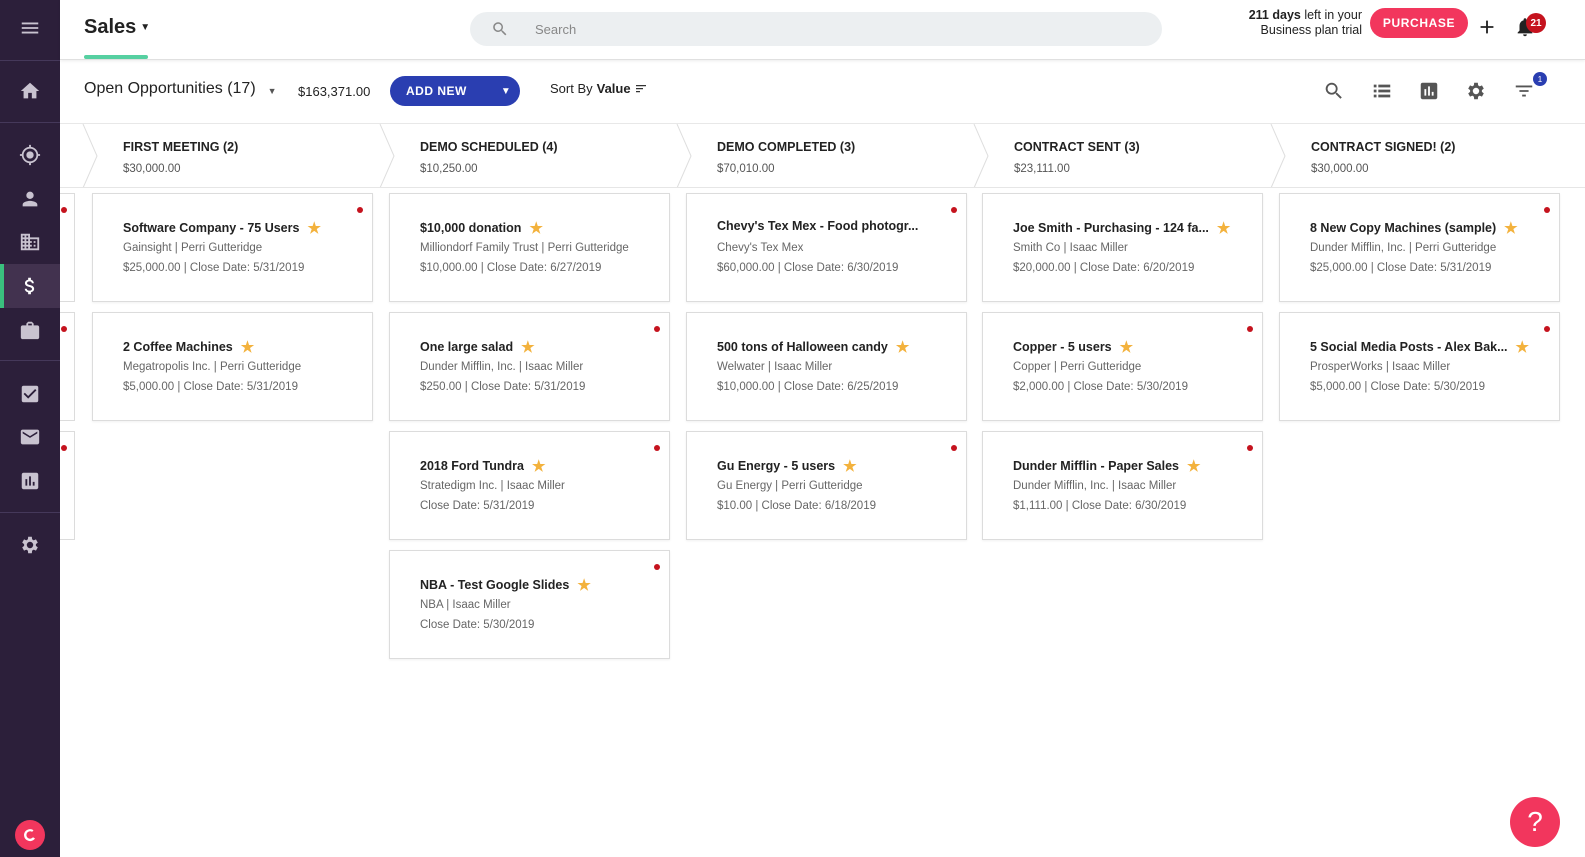 This screenshot has width=1585, height=857. Describe the element at coordinates (30, 835) in the screenshot. I see `copper-logo-icon` at that location.